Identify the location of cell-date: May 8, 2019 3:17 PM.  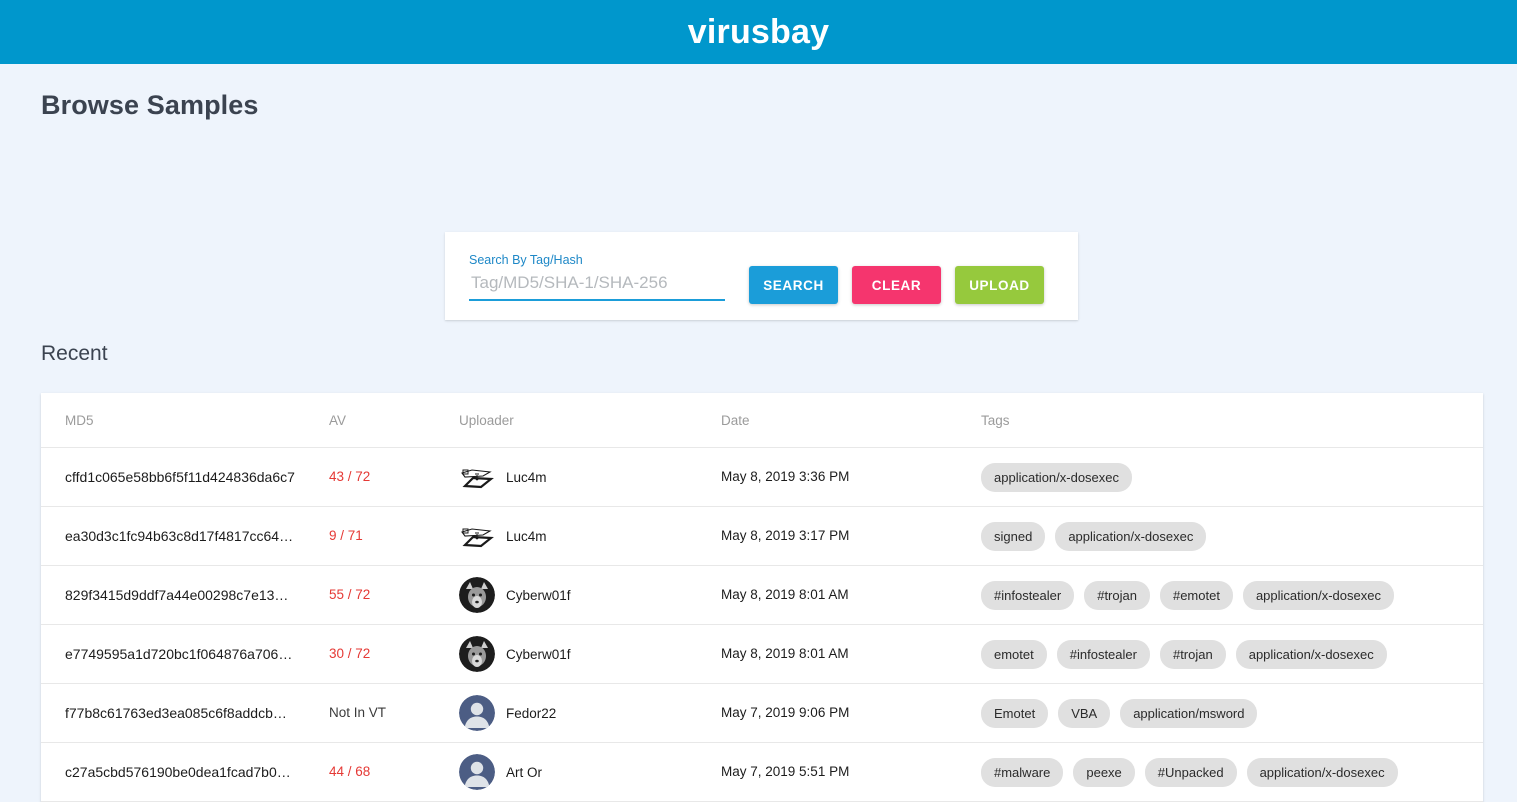
(851, 536).